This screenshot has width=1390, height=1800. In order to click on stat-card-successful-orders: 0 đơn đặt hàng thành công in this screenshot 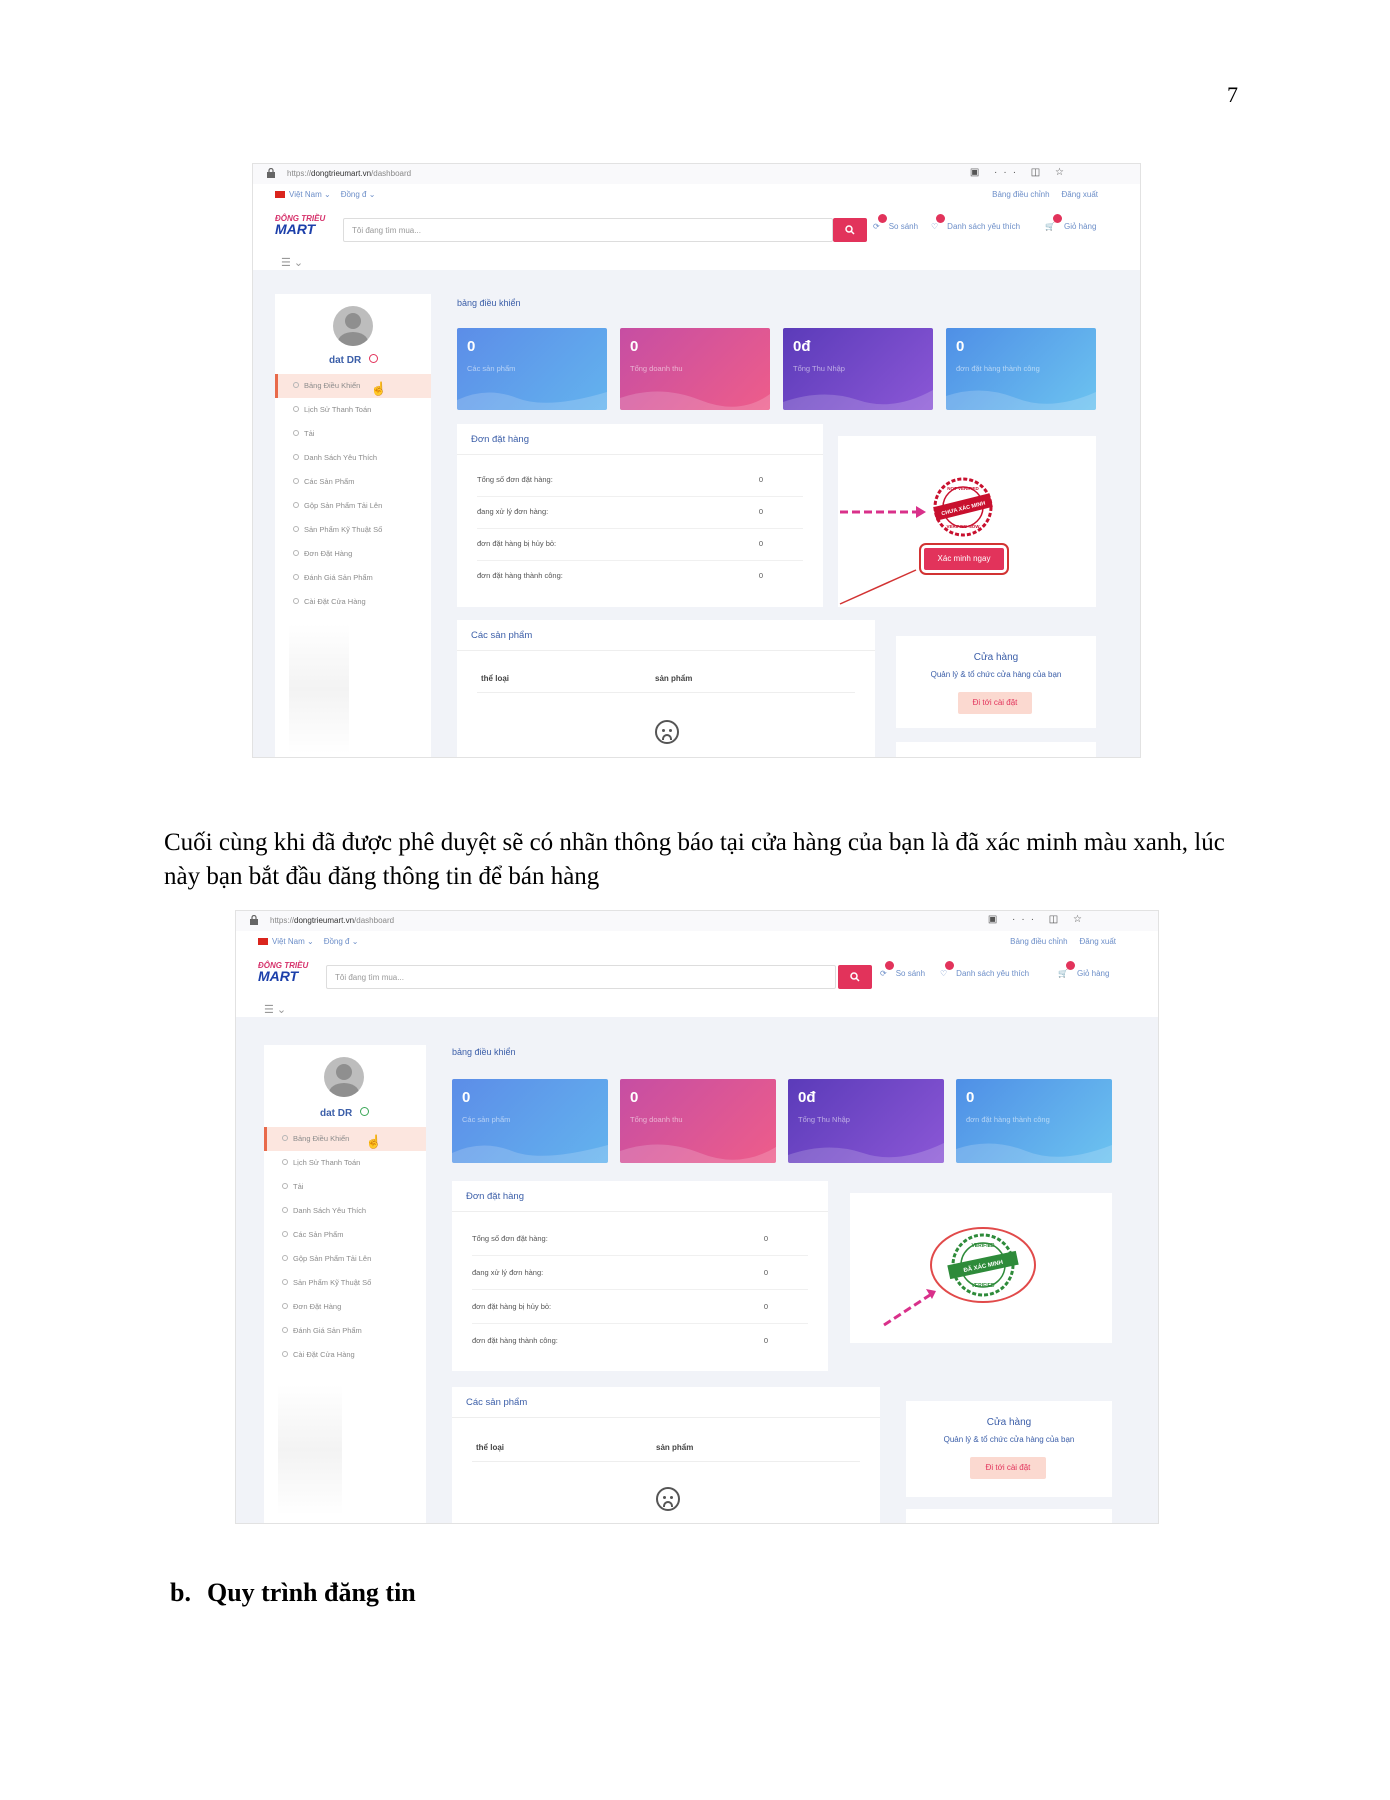, I will do `click(1034, 1121)`.